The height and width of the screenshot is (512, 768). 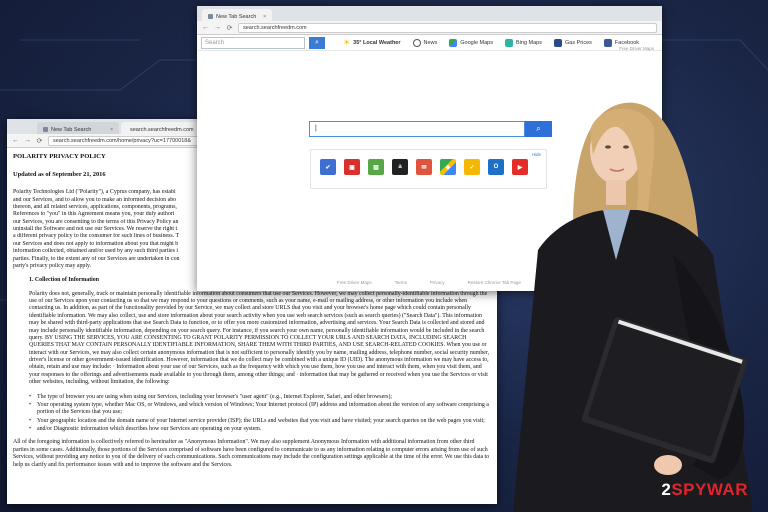 I want to click on footer-link: Free Driver Maps, so click(x=354, y=282).